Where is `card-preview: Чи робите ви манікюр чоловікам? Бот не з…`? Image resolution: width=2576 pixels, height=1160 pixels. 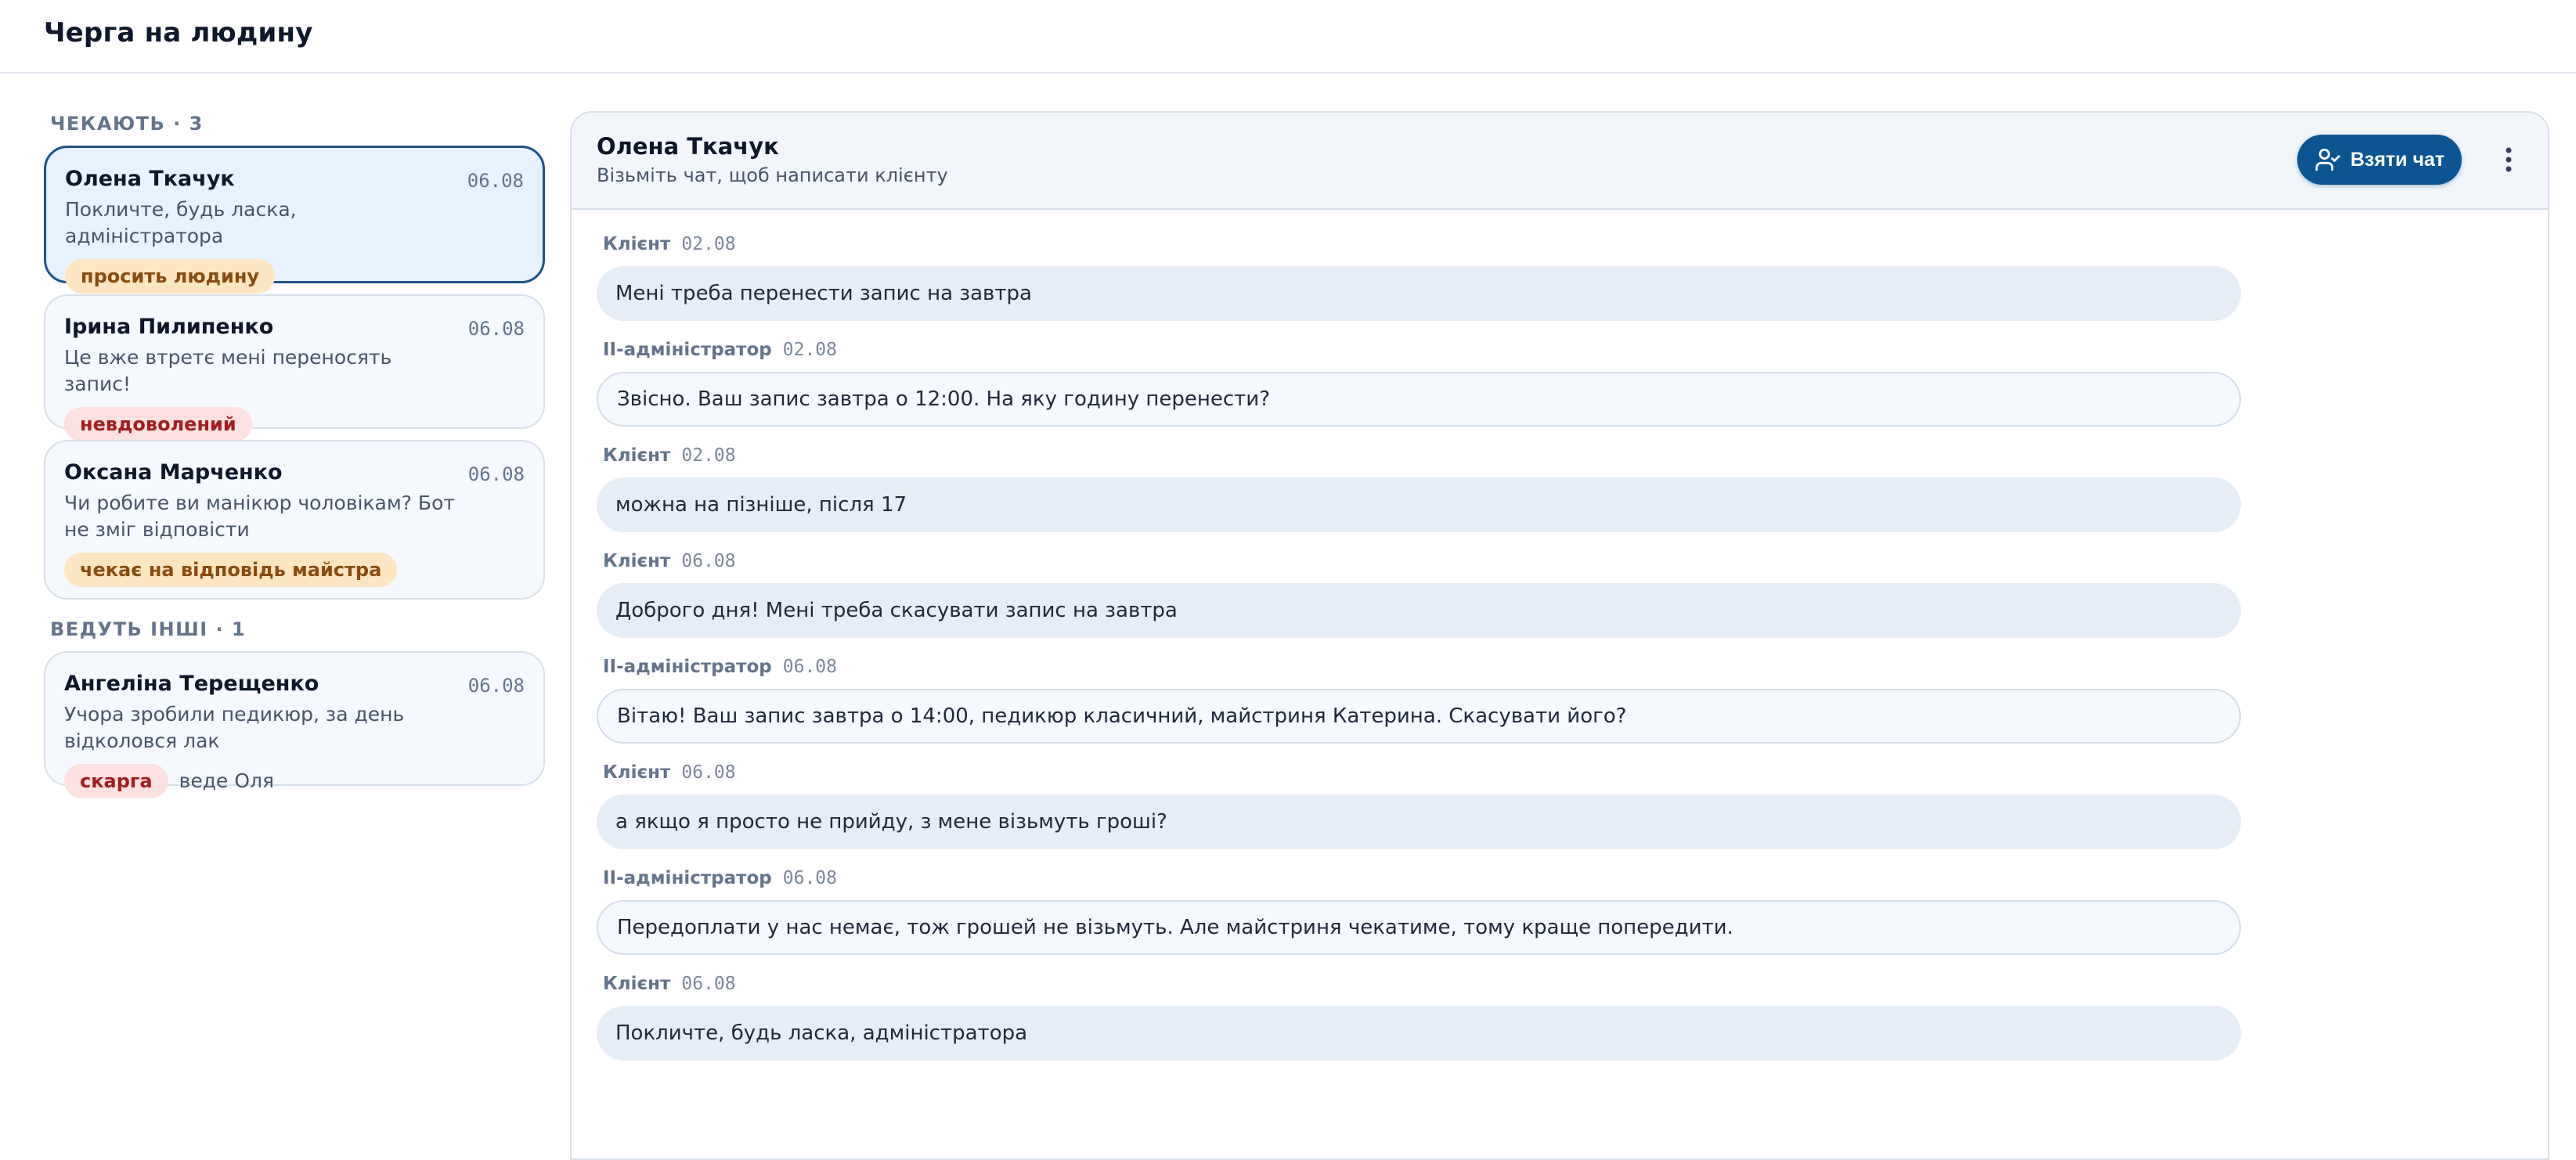 card-preview: Чи робите ви манікюр чоловікам? Бот не з… is located at coordinates (259, 516).